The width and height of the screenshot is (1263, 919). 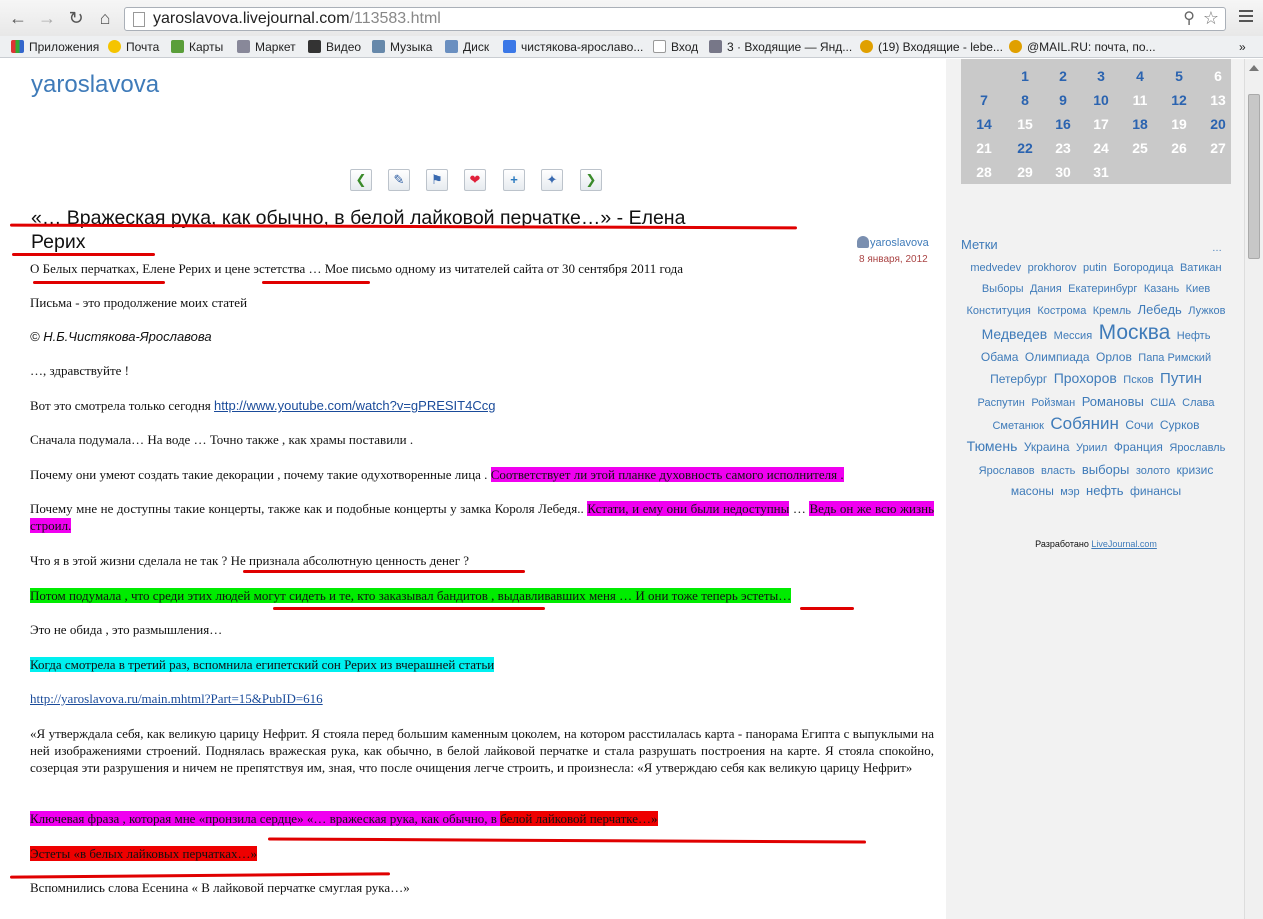 I want to click on edit-icon: ✎, so click(x=399, y=180).